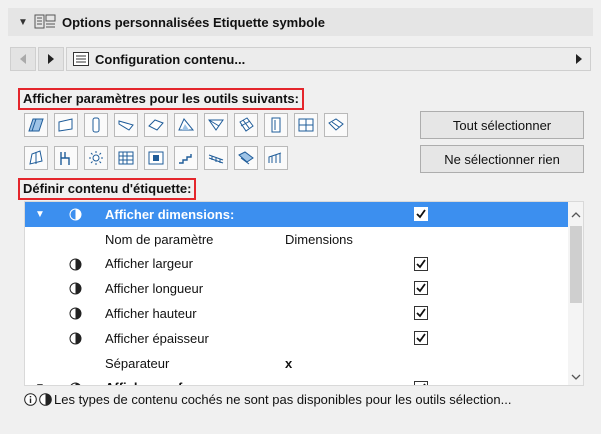 This screenshot has height=434, width=601. Describe the element at coordinates (66, 125) in the screenshot. I see `slab-tool-icon` at that location.